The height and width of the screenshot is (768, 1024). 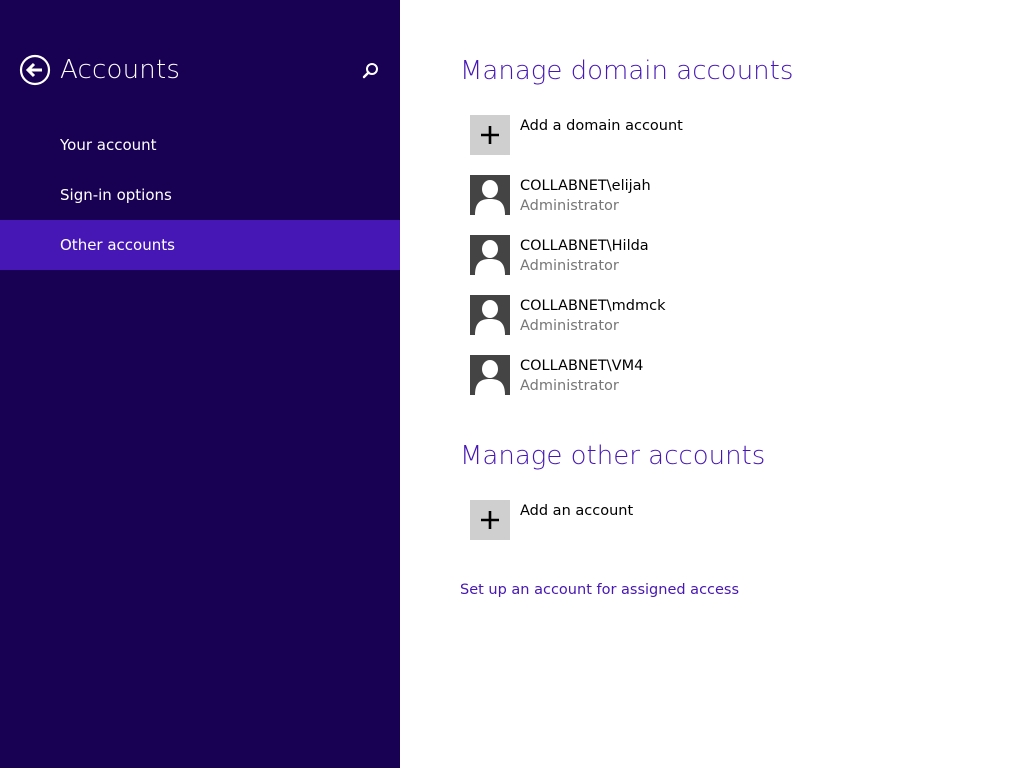 I want to click on sidebar-item-other-accounts: Other accounts, so click(x=200, y=245).